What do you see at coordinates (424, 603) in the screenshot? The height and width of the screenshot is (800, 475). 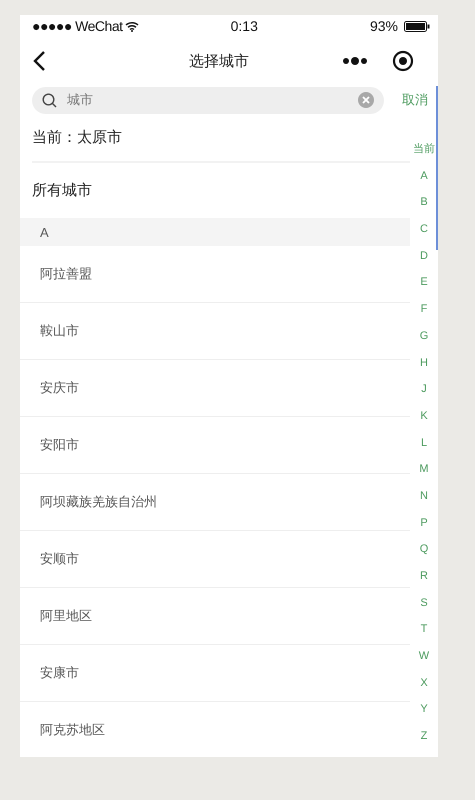 I see `index-letter: S` at bounding box center [424, 603].